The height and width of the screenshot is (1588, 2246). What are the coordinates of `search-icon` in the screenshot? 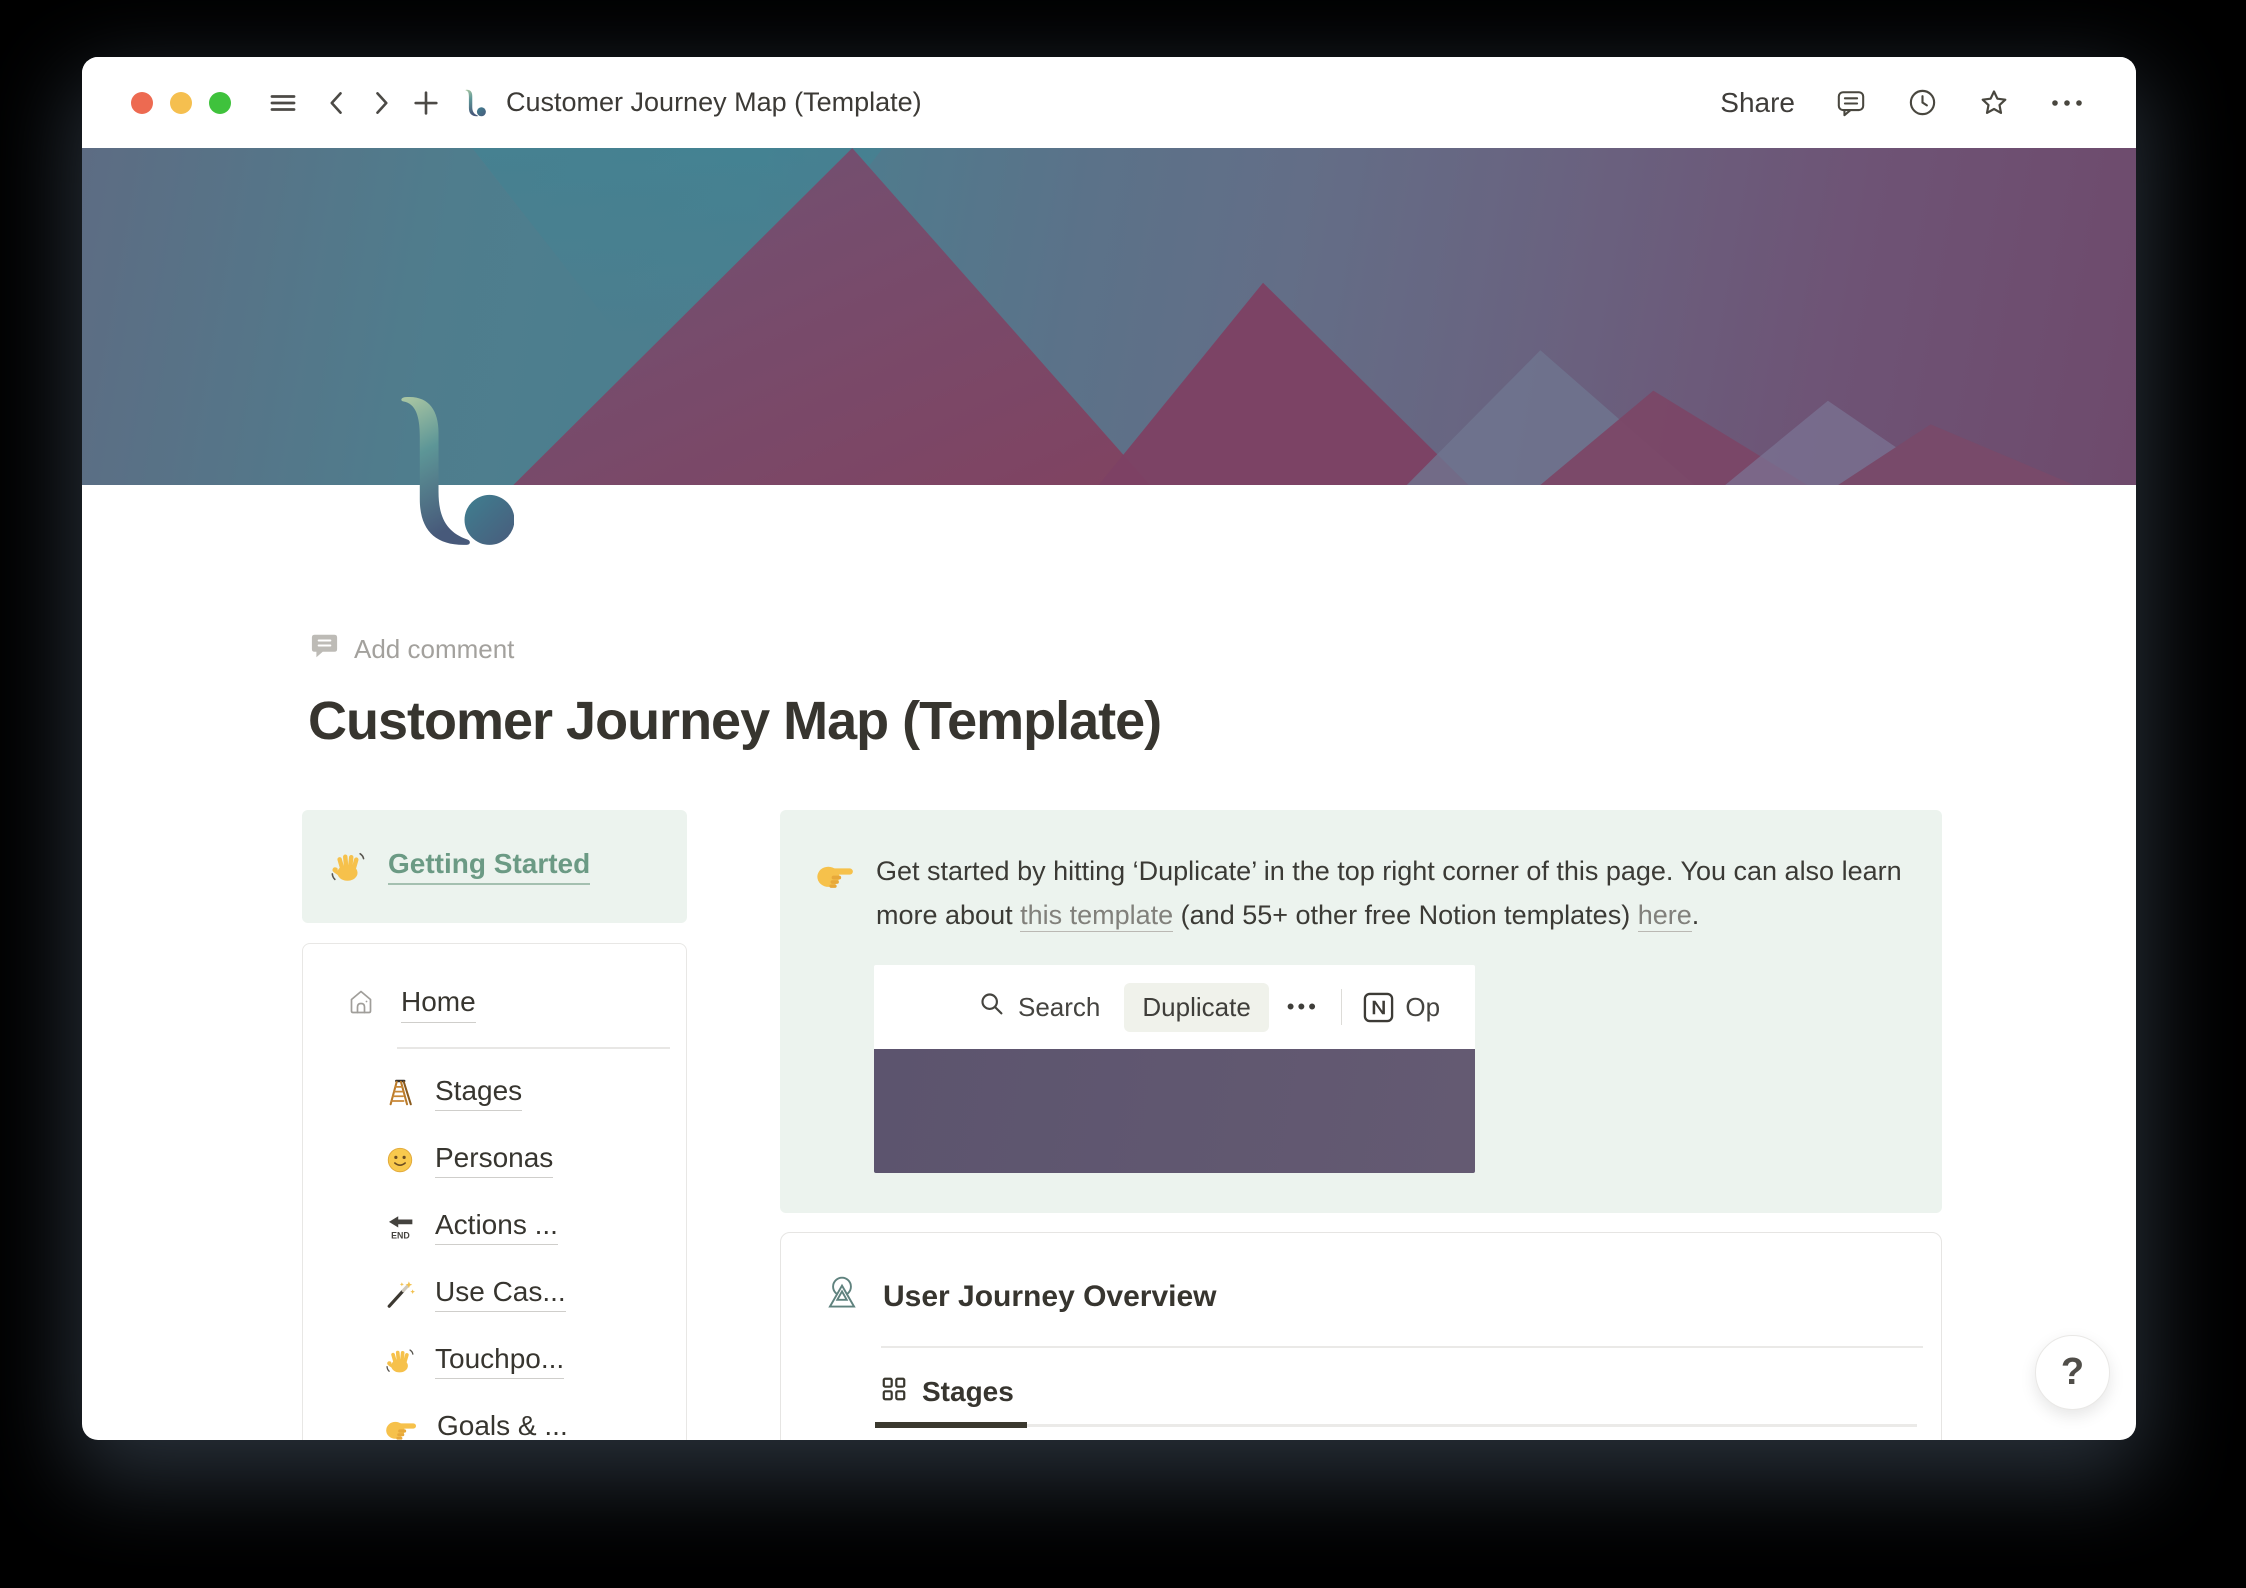 It's located at (991, 1007).